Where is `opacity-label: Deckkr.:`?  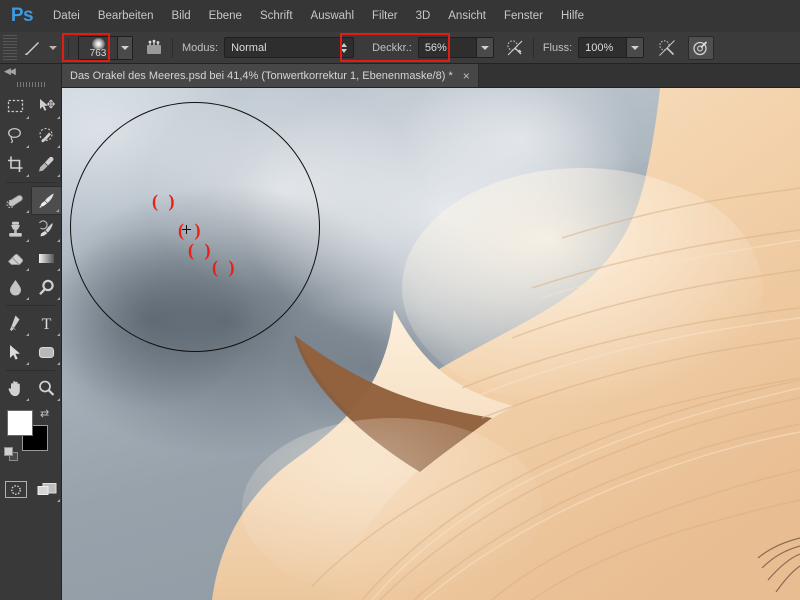 opacity-label: Deckkr.: is located at coordinates (392, 47).